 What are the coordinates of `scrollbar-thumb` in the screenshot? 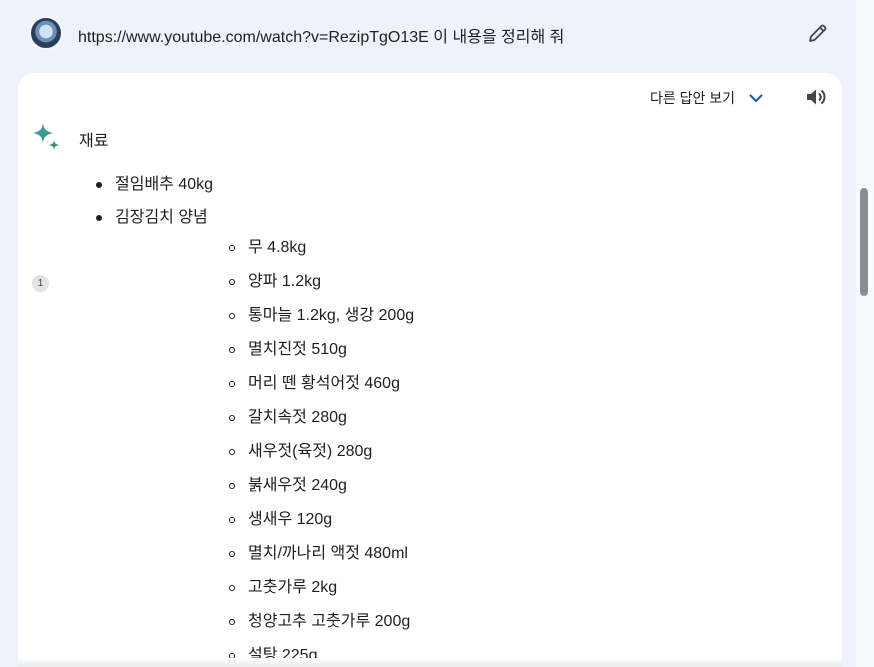 It's located at (864, 242).